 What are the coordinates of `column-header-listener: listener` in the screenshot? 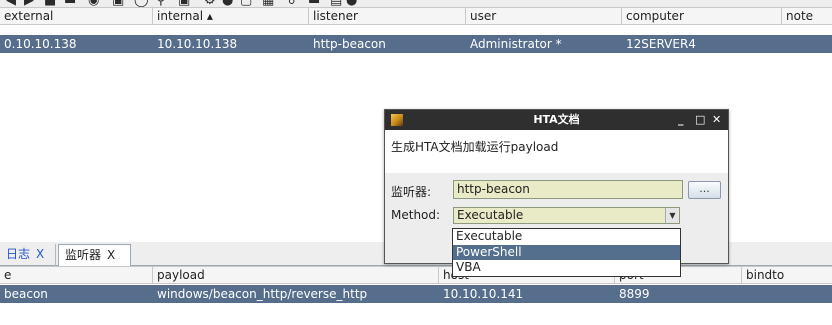 It's located at (387, 16).